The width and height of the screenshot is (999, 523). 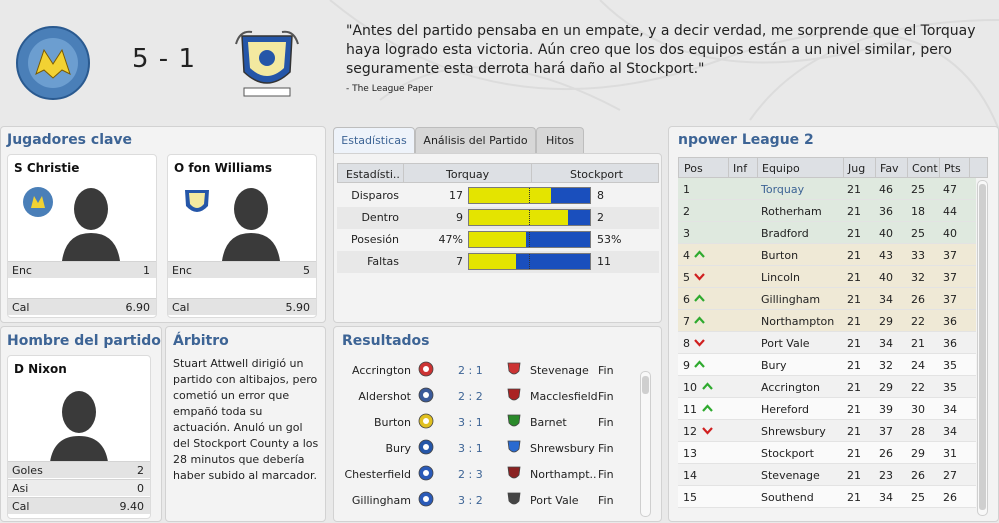 What do you see at coordinates (560, 140) in the screenshot?
I see `tab-hitos: Hitos` at bounding box center [560, 140].